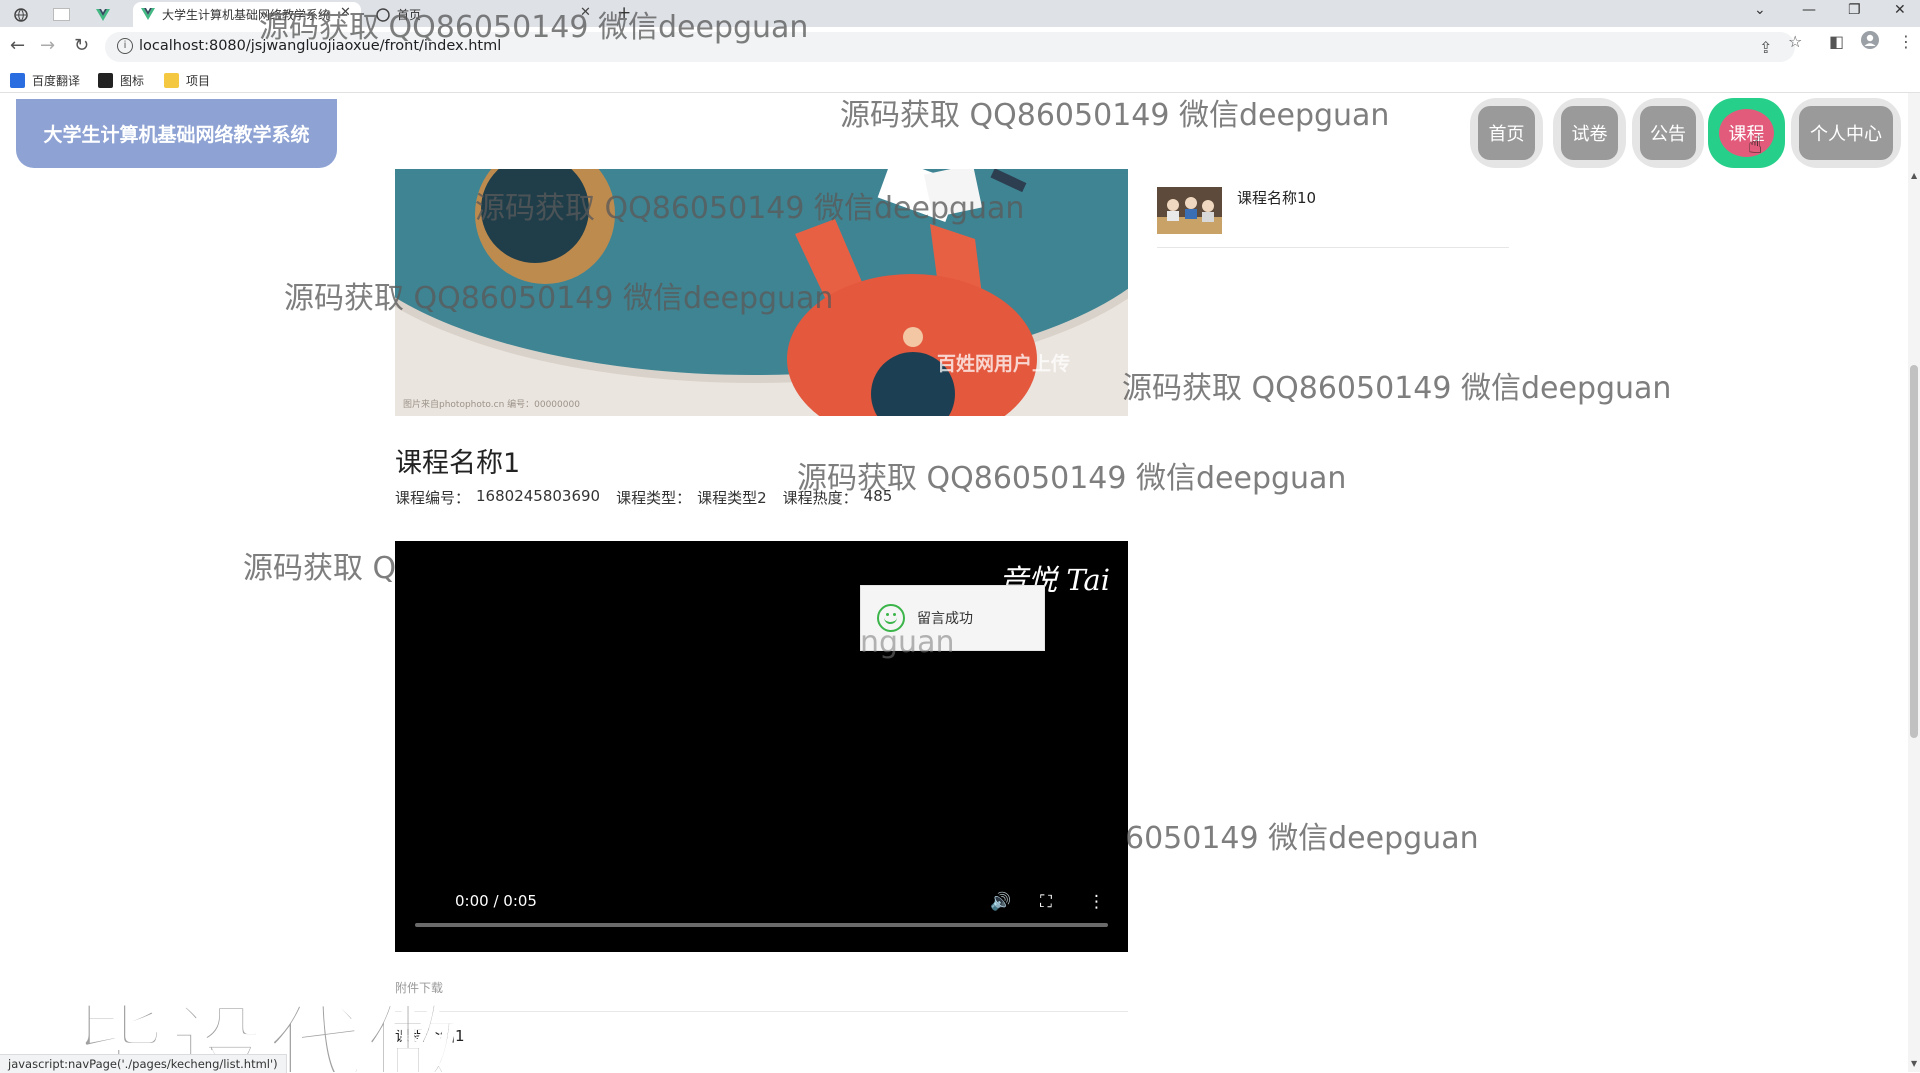  What do you see at coordinates (820, 498) in the screenshot?
I see `course-heat-label: 课程热度：` at bounding box center [820, 498].